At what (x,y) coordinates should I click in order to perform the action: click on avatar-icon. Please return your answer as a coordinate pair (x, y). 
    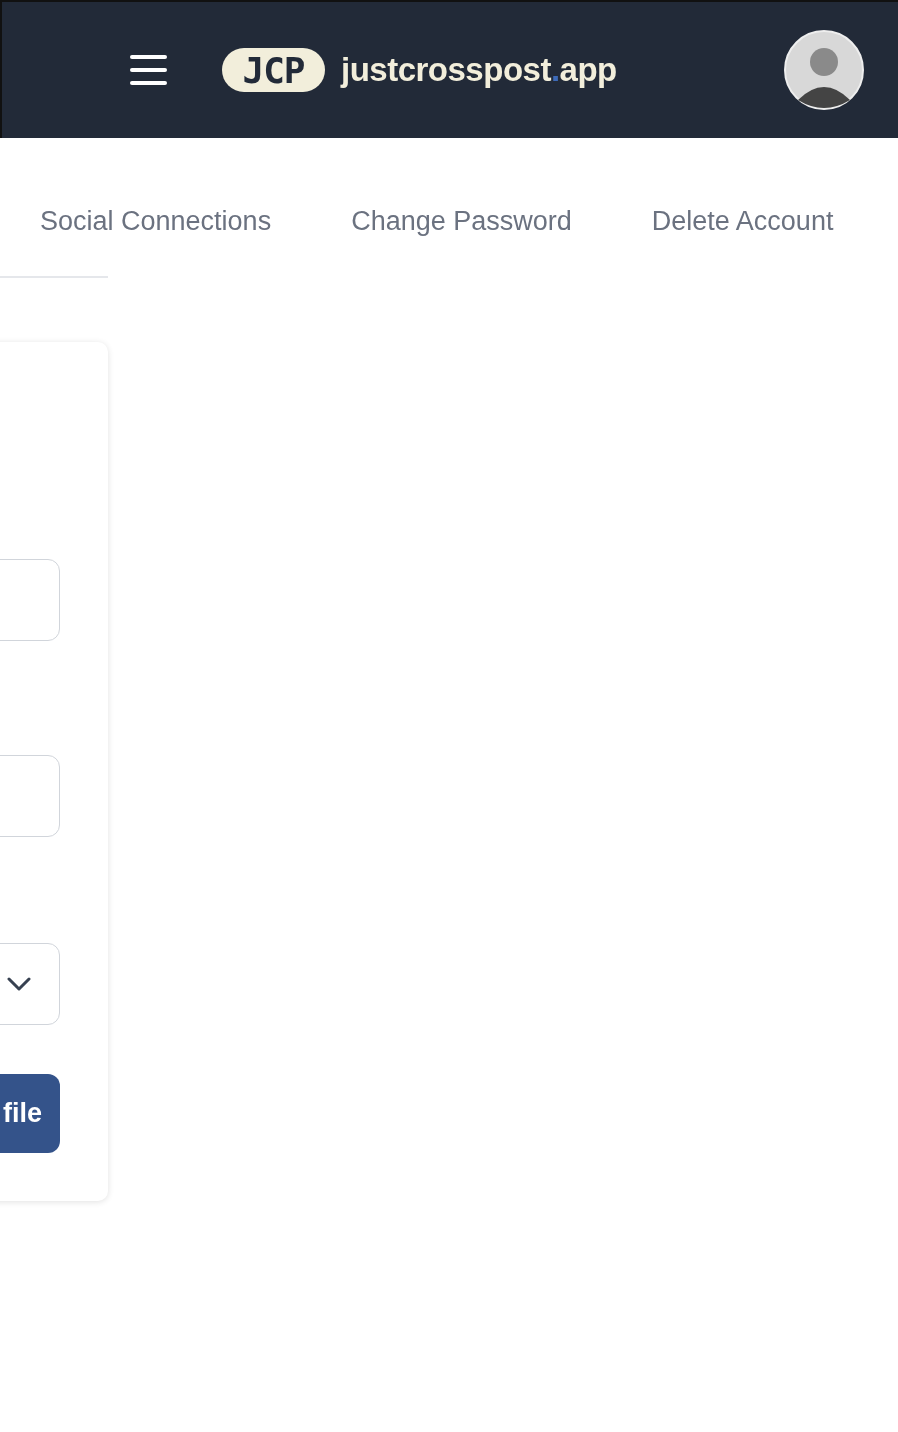
    Looking at the image, I should click on (824, 70).